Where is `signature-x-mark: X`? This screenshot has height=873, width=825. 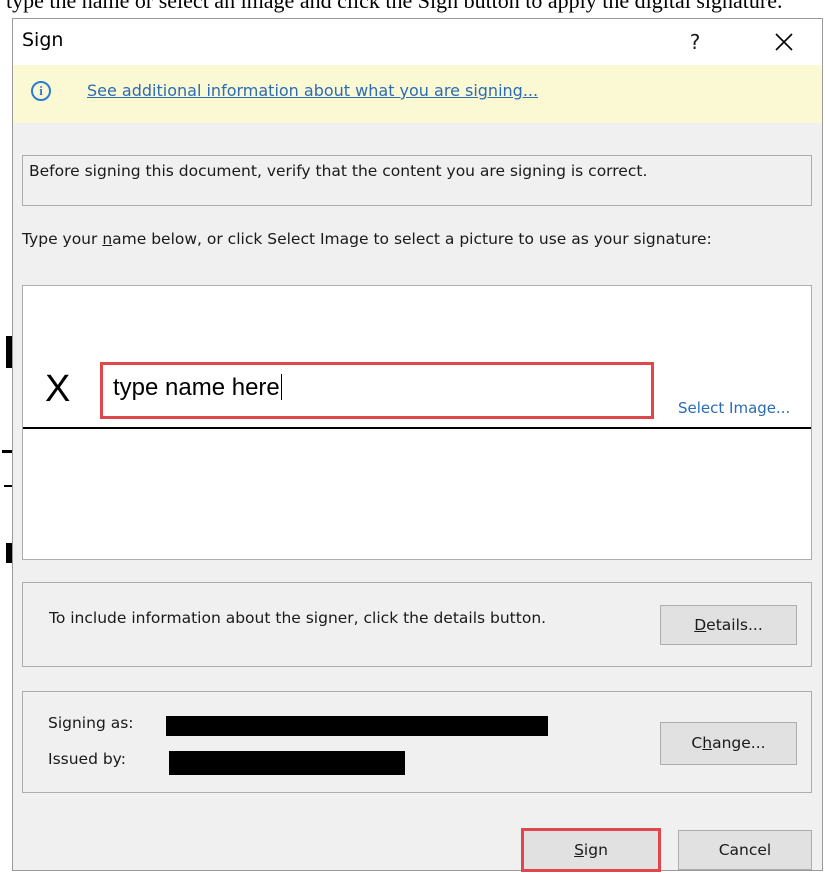
signature-x-mark: X is located at coordinates (58, 389).